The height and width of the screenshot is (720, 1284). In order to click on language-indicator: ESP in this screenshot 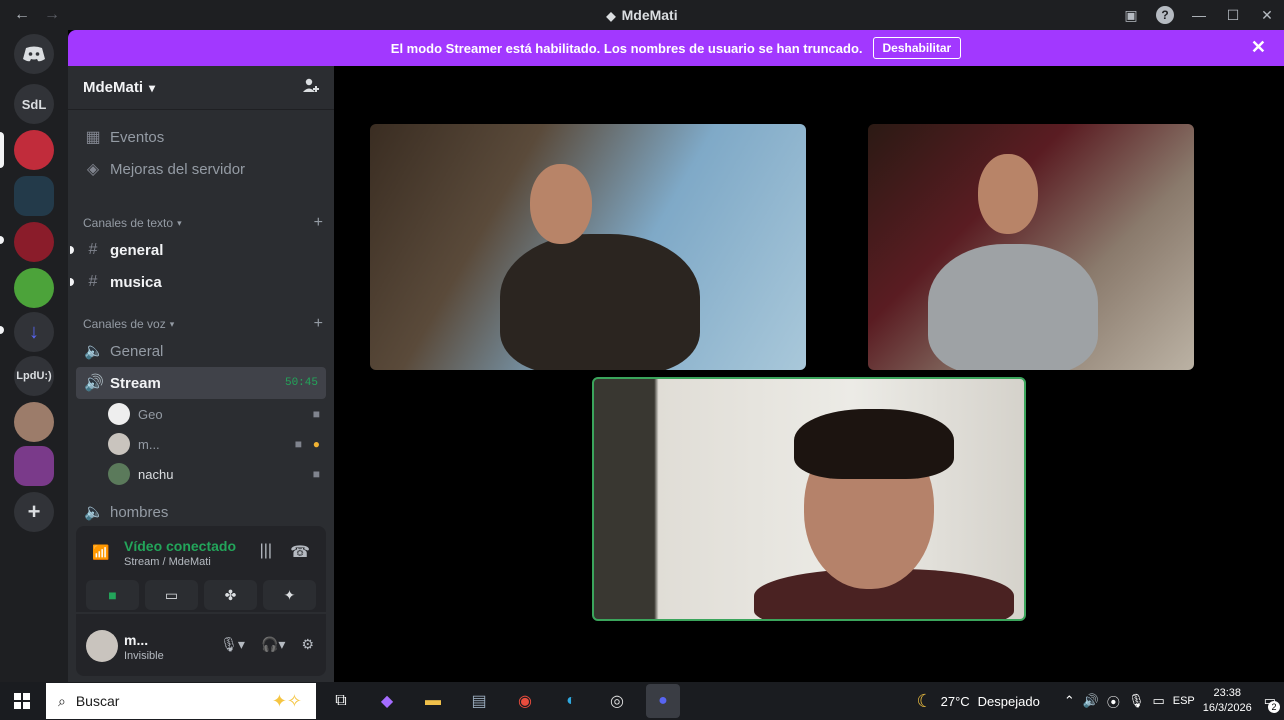, I will do `click(1184, 701)`.